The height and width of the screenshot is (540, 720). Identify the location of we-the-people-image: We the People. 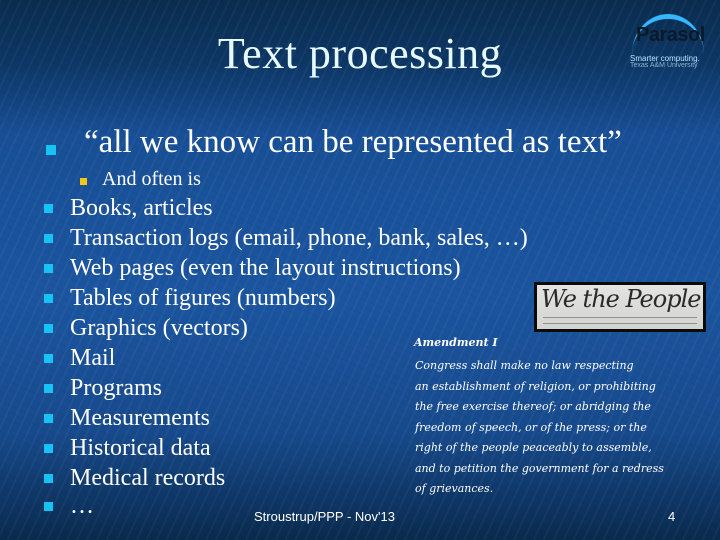
(620, 307).